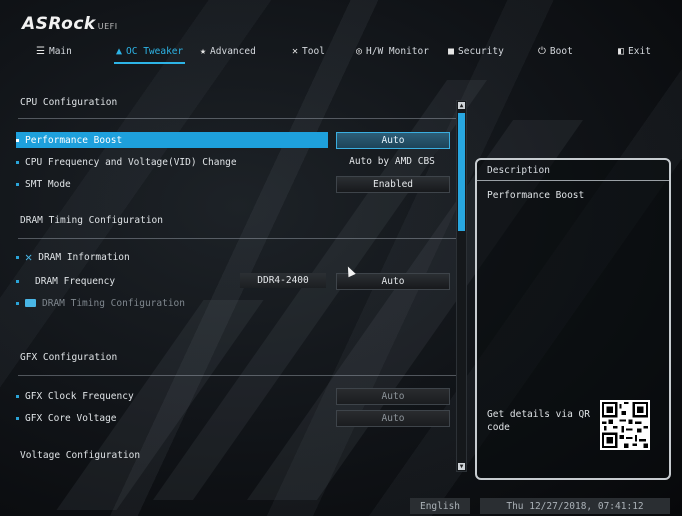 The image size is (682, 516). What do you see at coordinates (75, 281) in the screenshot?
I see `row-label: DRAM Frequency` at bounding box center [75, 281].